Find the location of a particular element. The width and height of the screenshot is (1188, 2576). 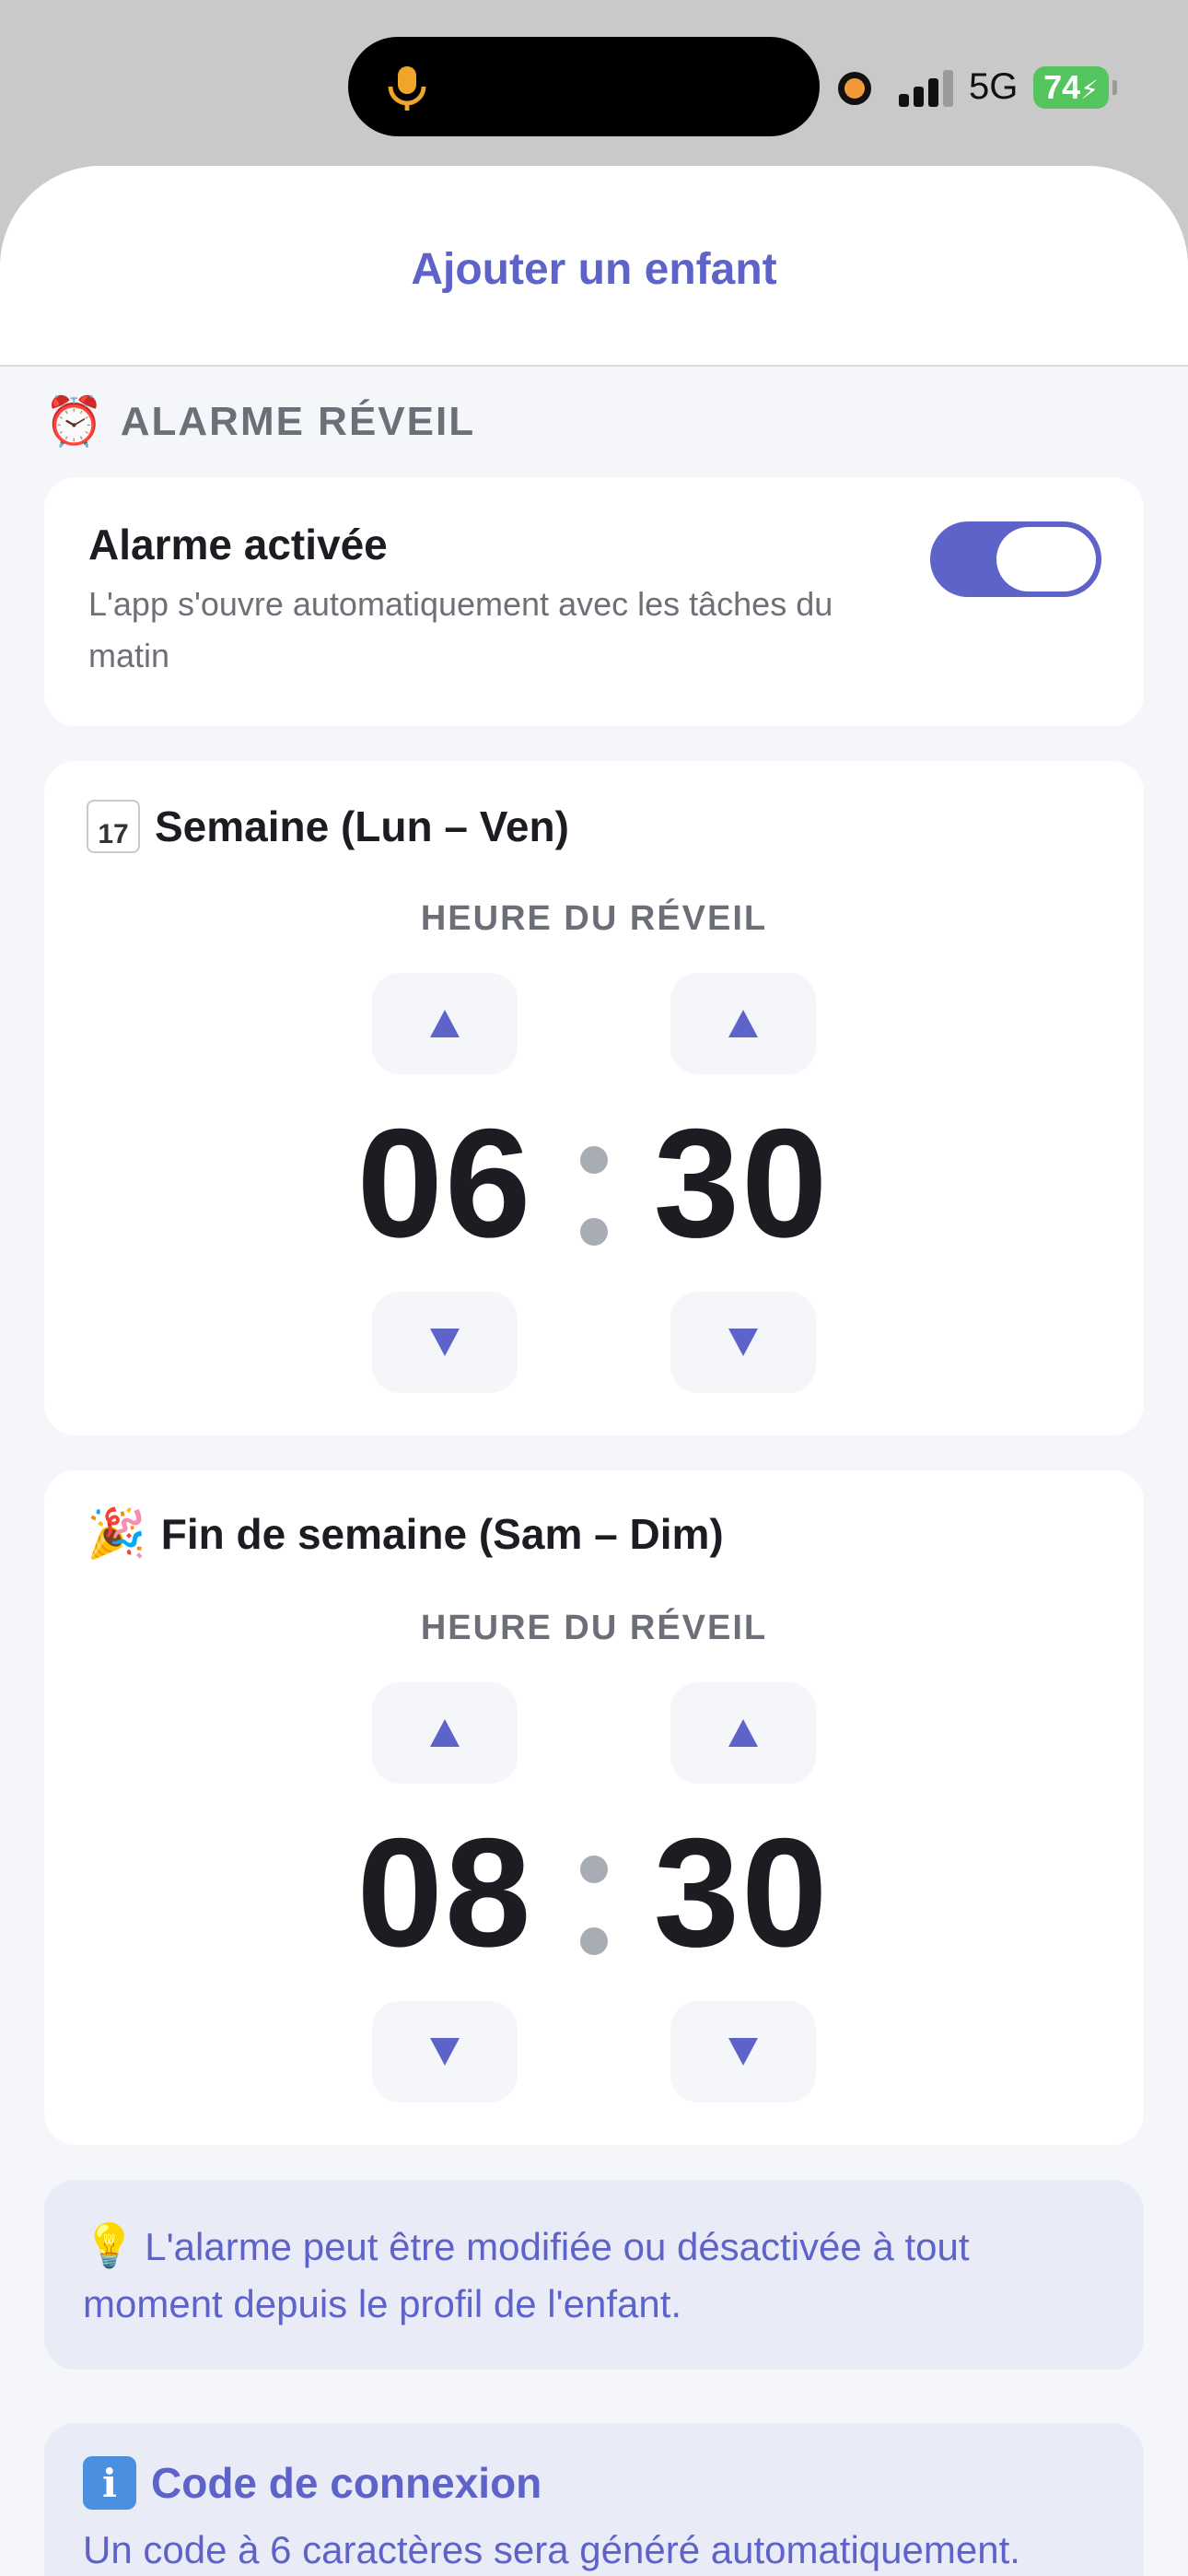

weekend-hour-down-button is located at coordinates (445, 2051).